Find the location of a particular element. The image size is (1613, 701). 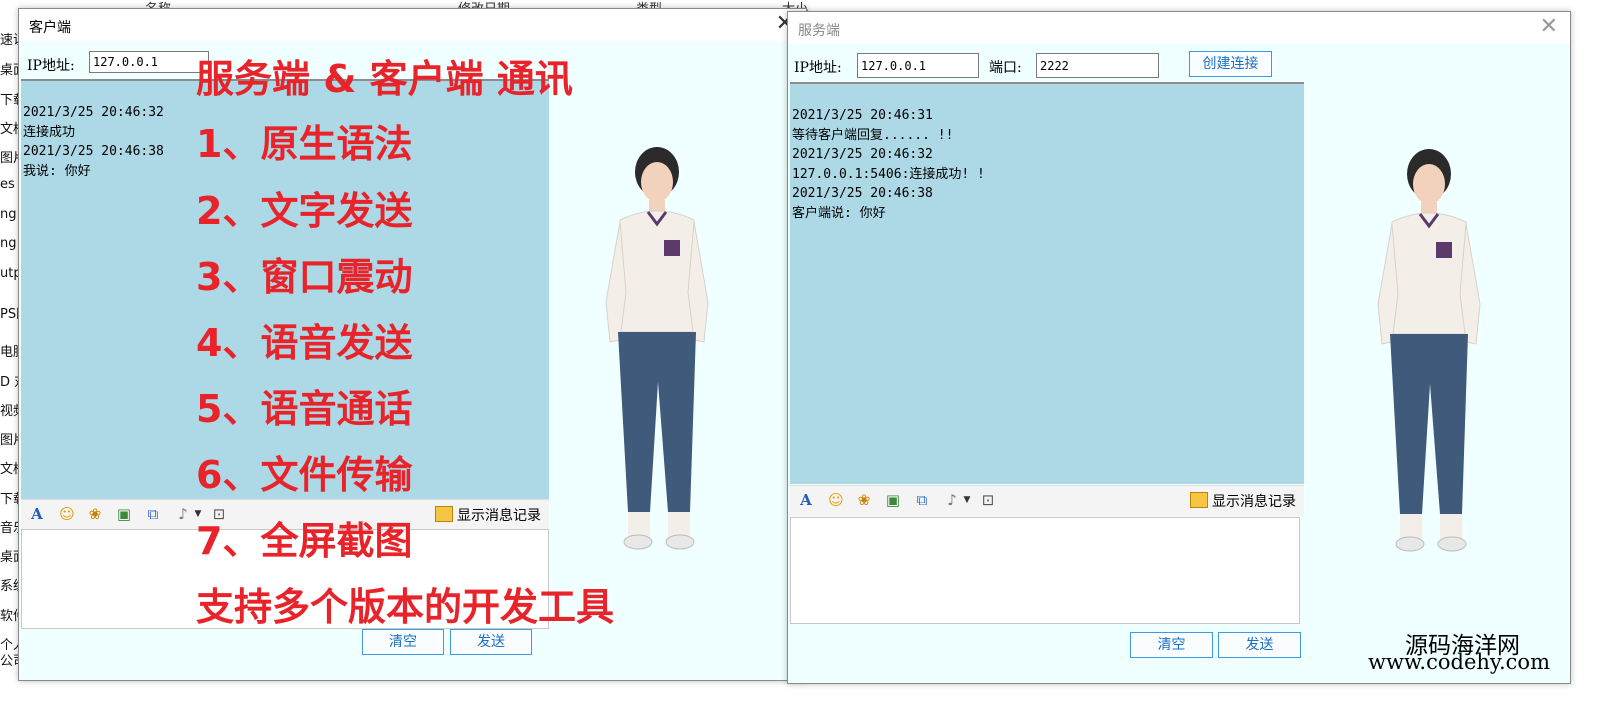

server-ip-label: IP地址: is located at coordinates (818, 68).